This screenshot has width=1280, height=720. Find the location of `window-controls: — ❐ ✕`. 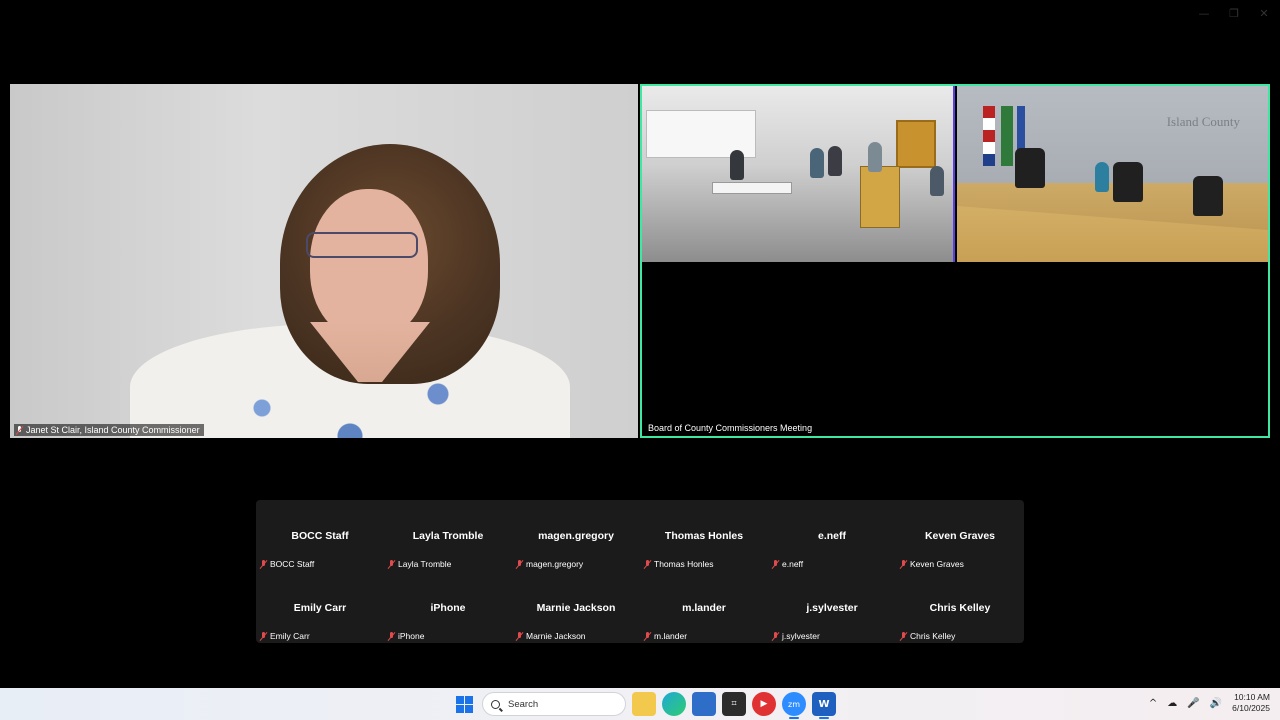

window-controls: — ❐ ✕ is located at coordinates (1234, 14).